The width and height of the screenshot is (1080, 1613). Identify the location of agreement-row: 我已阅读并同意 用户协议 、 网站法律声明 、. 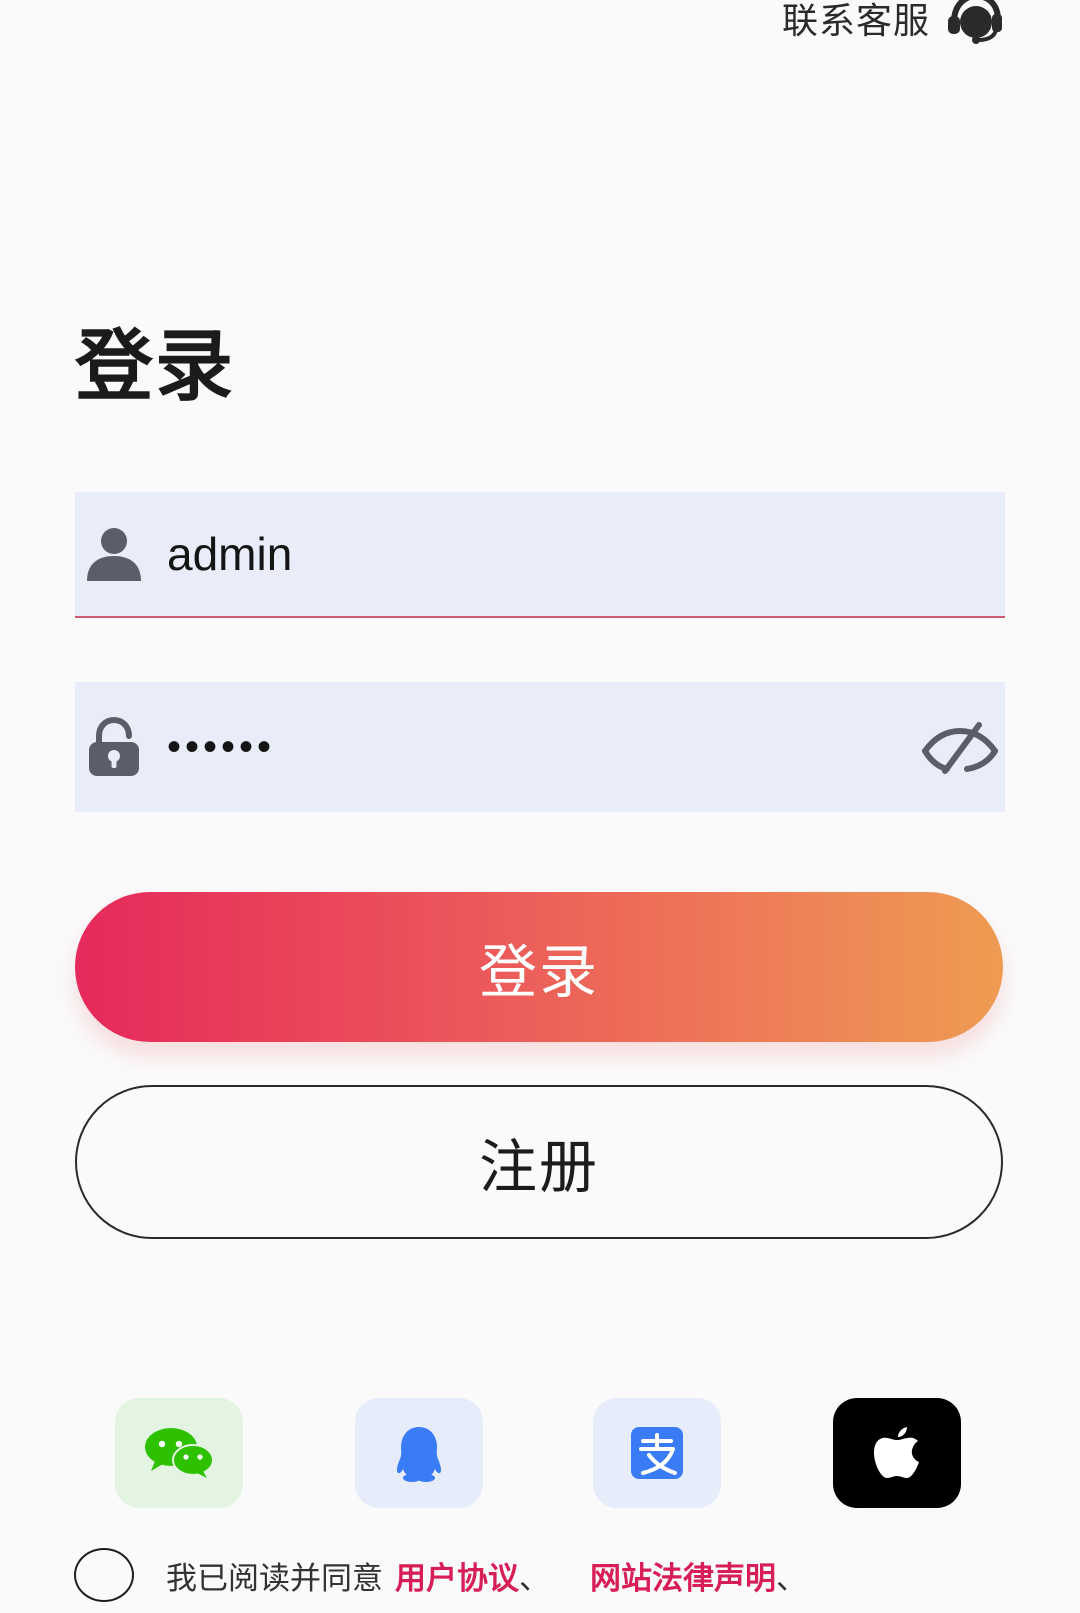
(440, 1575).